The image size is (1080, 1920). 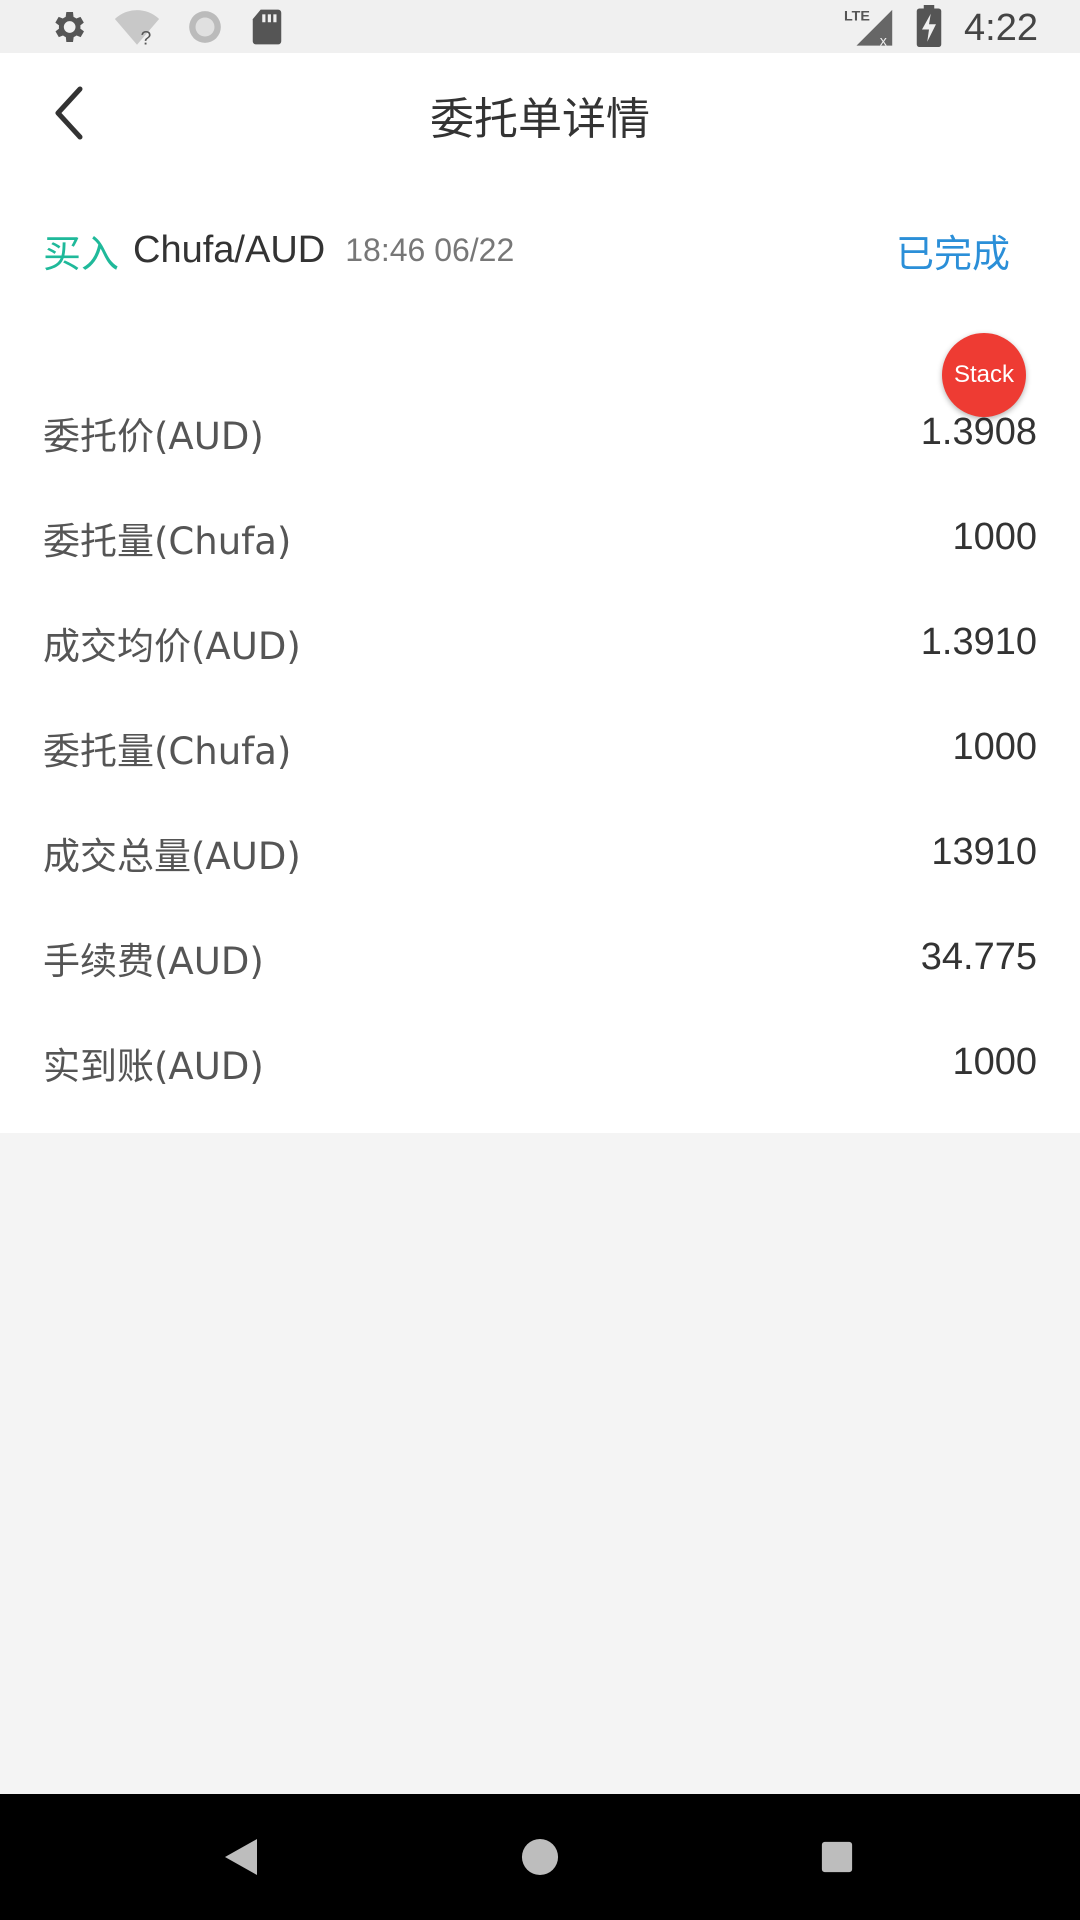 What do you see at coordinates (978, 432) in the screenshot?
I see `detail-value: 1.3908` at bounding box center [978, 432].